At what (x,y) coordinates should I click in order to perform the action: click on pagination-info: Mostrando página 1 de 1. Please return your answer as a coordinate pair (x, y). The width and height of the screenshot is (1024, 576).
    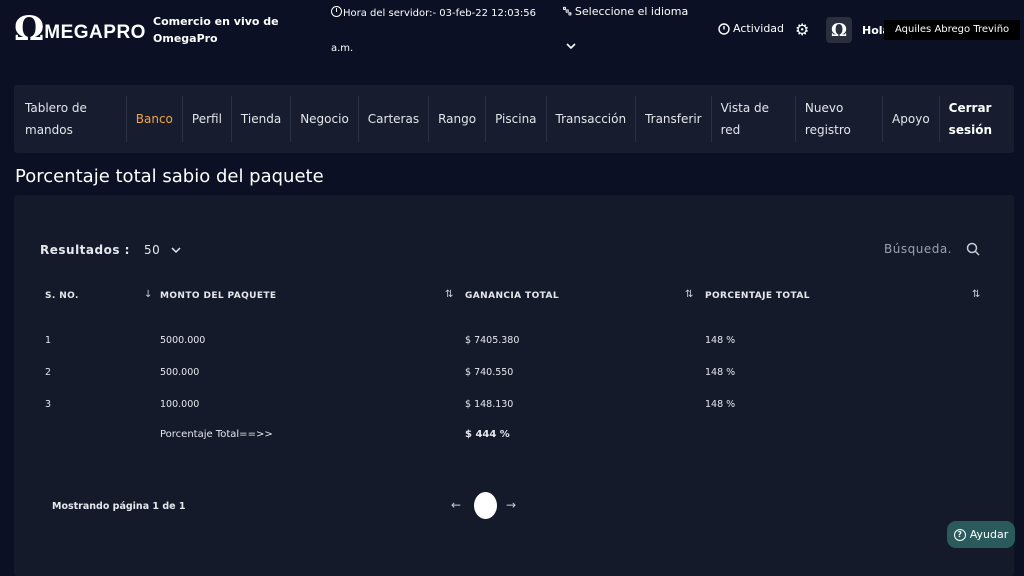
    Looking at the image, I should click on (119, 506).